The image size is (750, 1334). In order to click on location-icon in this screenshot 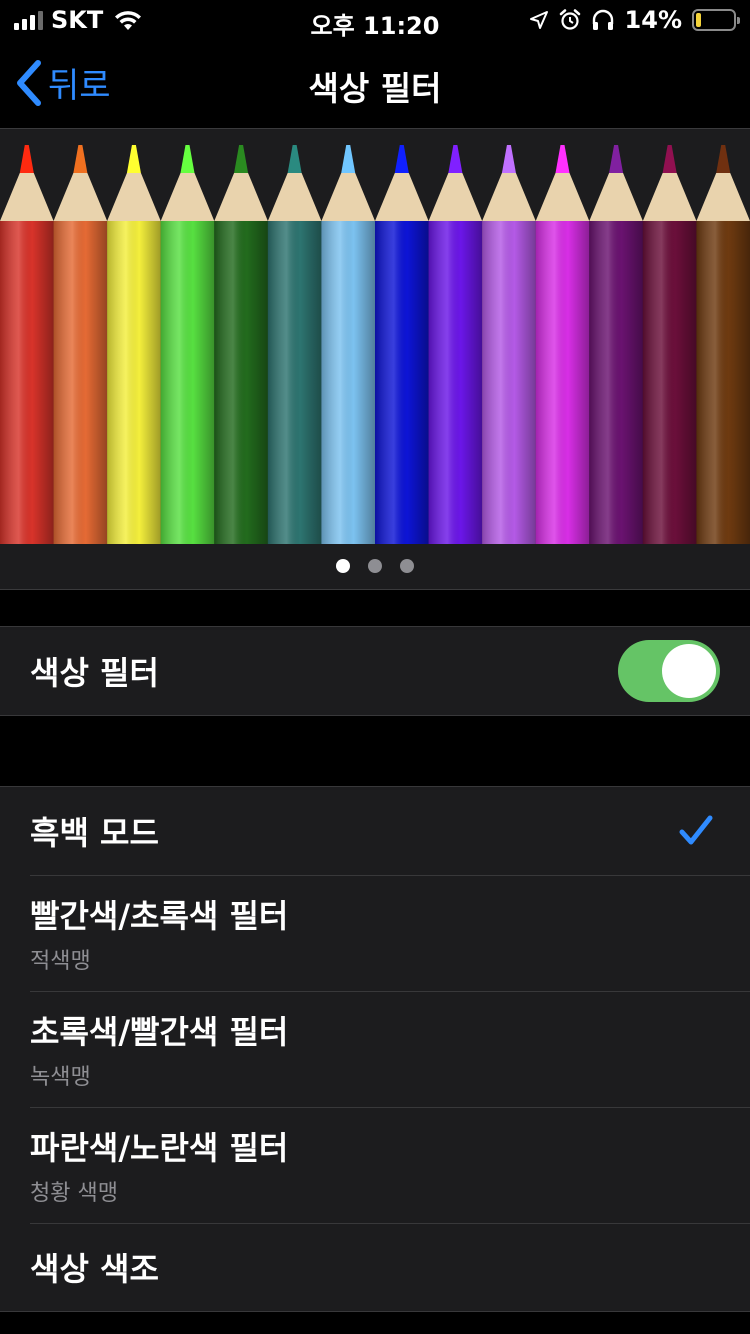, I will do `click(538, 20)`.